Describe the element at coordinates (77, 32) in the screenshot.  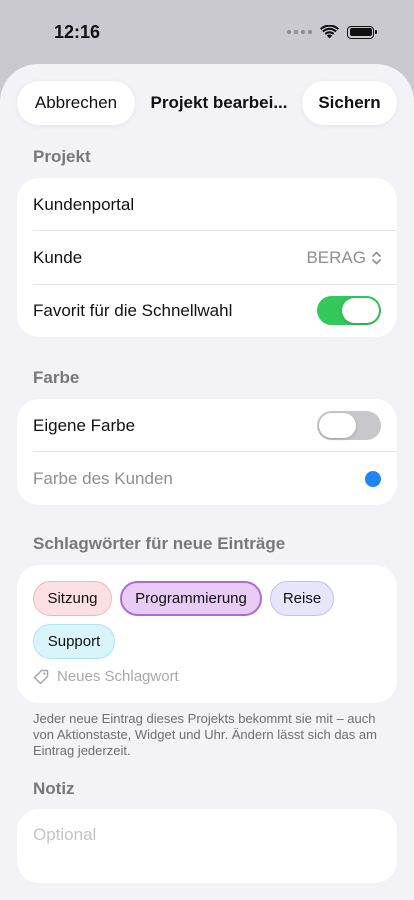
I see `status-time: 12:16` at that location.